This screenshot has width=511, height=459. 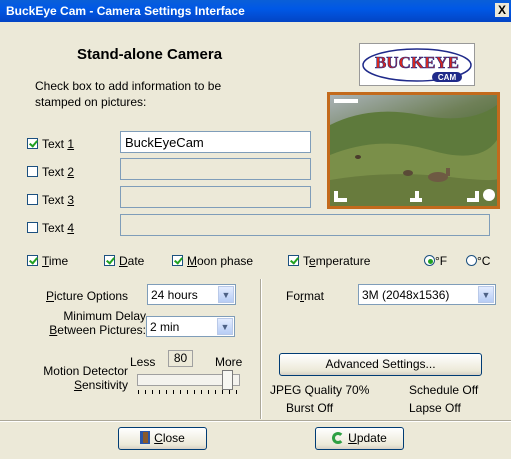 I want to click on update-button: Update, so click(x=359, y=438).